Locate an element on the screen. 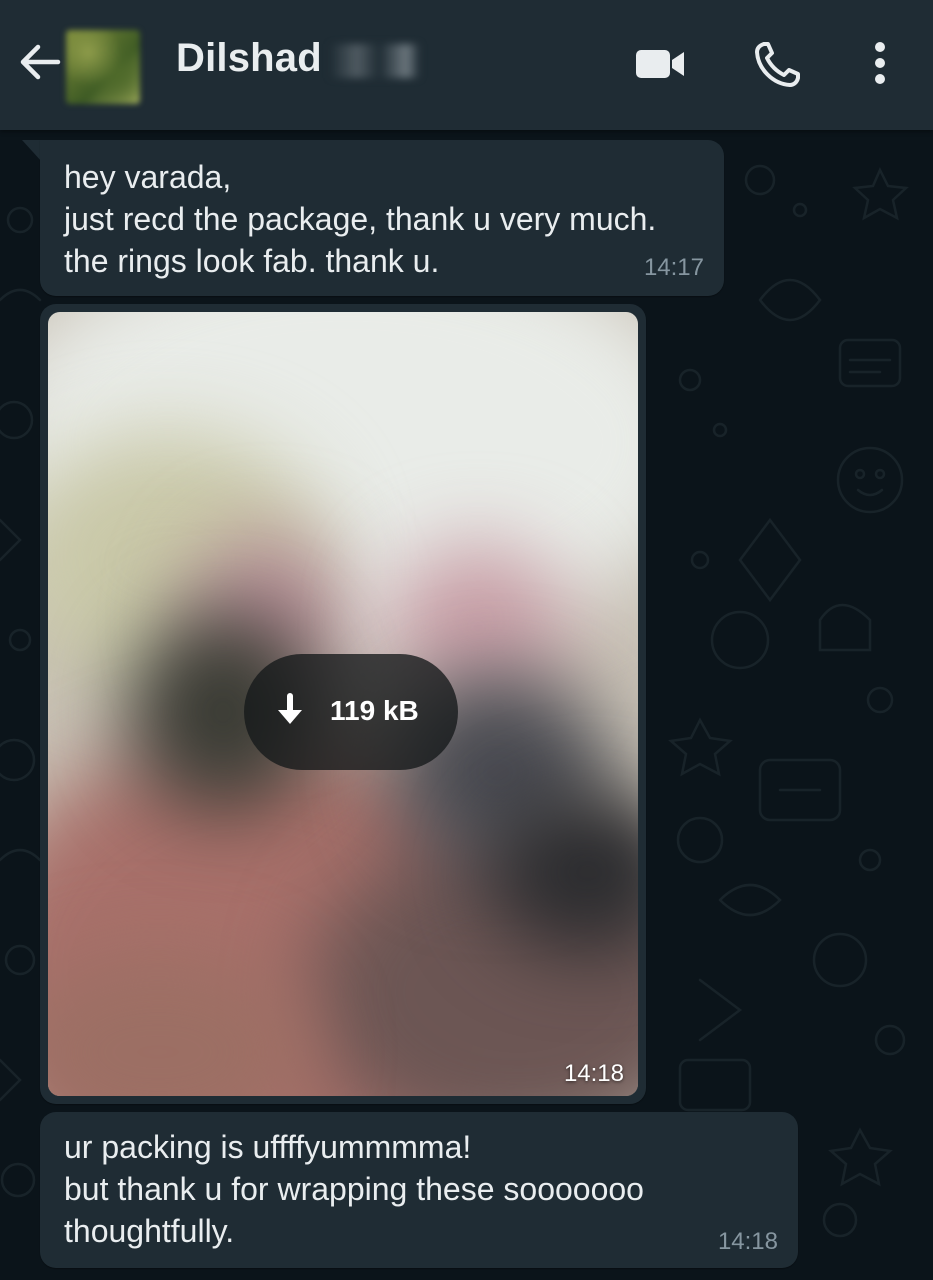  download-size: 119 kB is located at coordinates (374, 710).